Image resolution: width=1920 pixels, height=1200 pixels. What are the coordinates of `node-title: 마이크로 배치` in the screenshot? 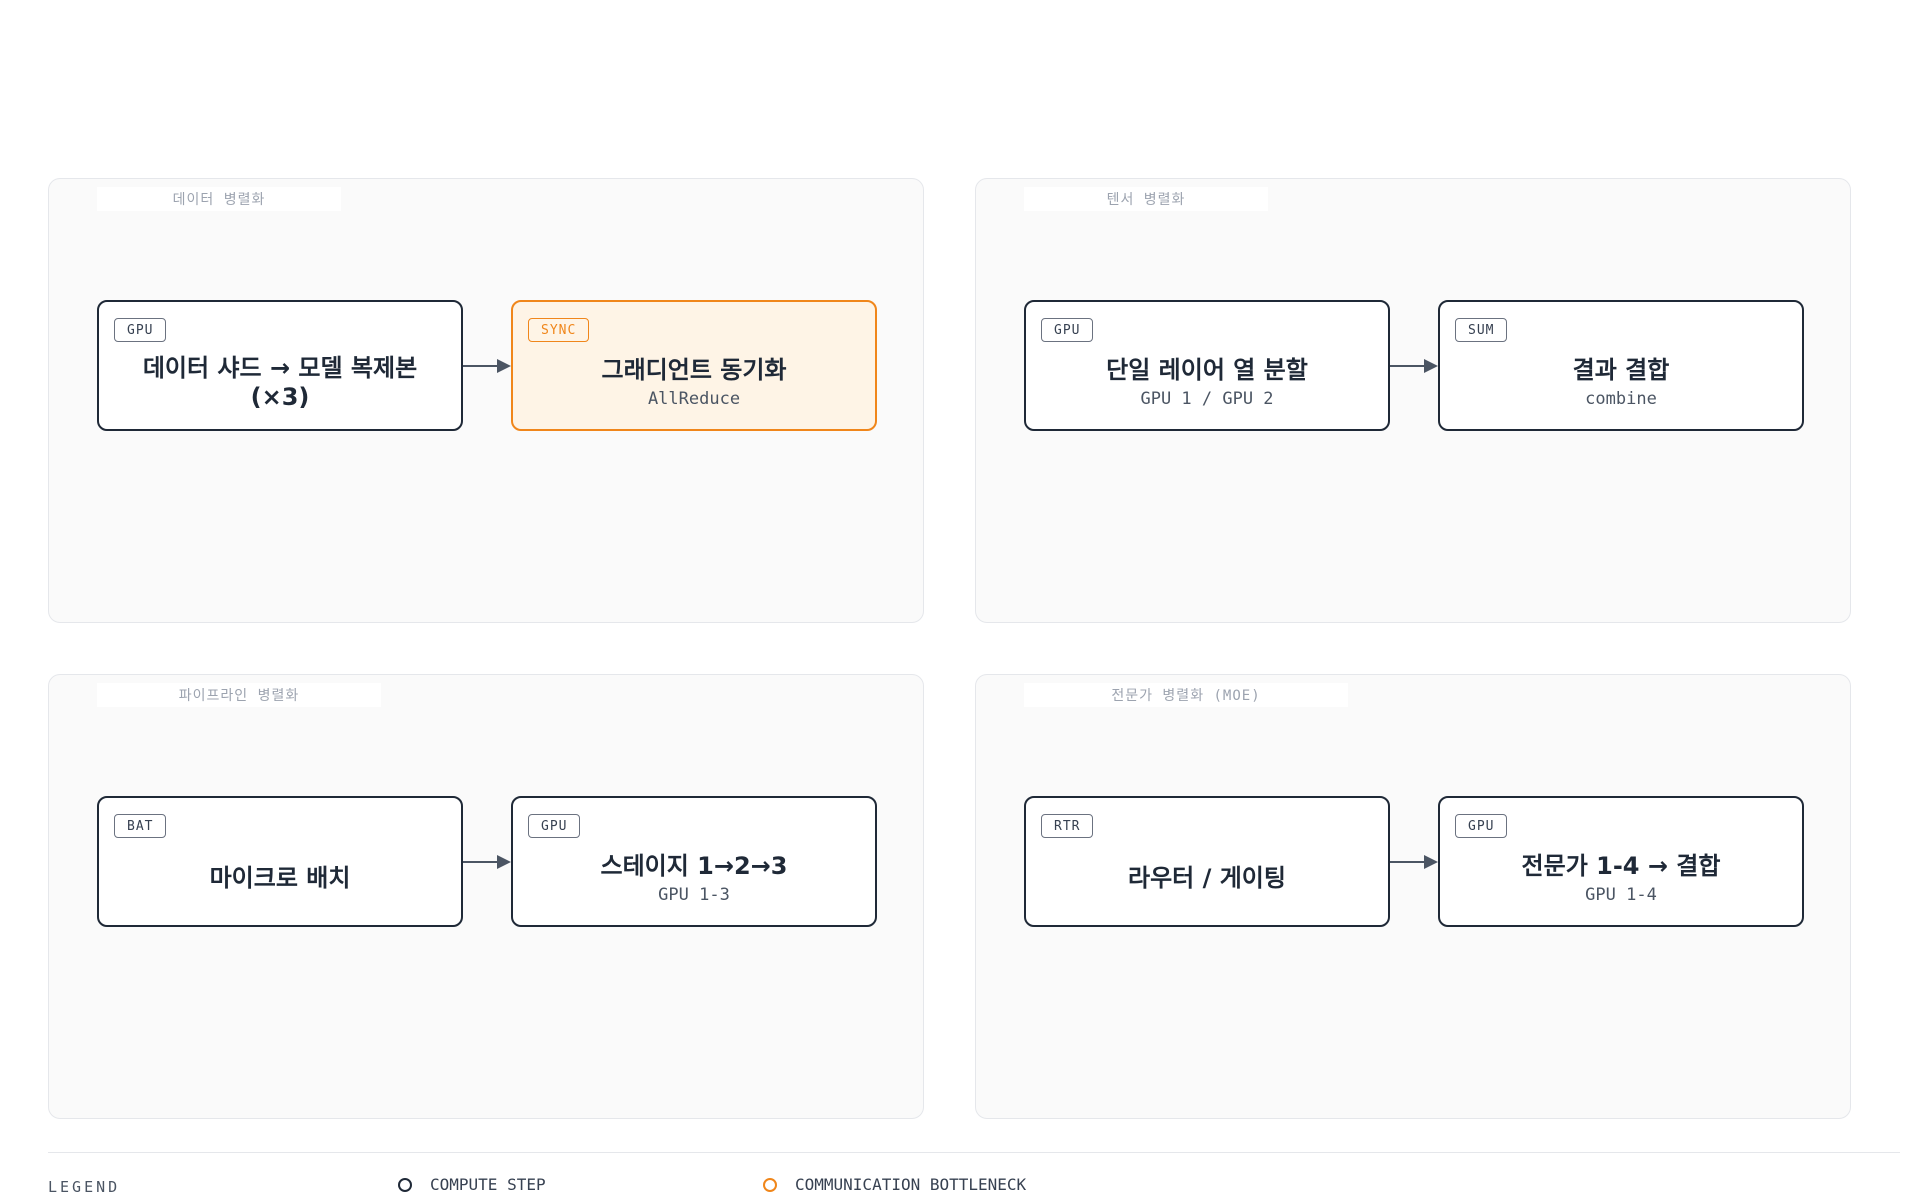 It's located at (280, 878).